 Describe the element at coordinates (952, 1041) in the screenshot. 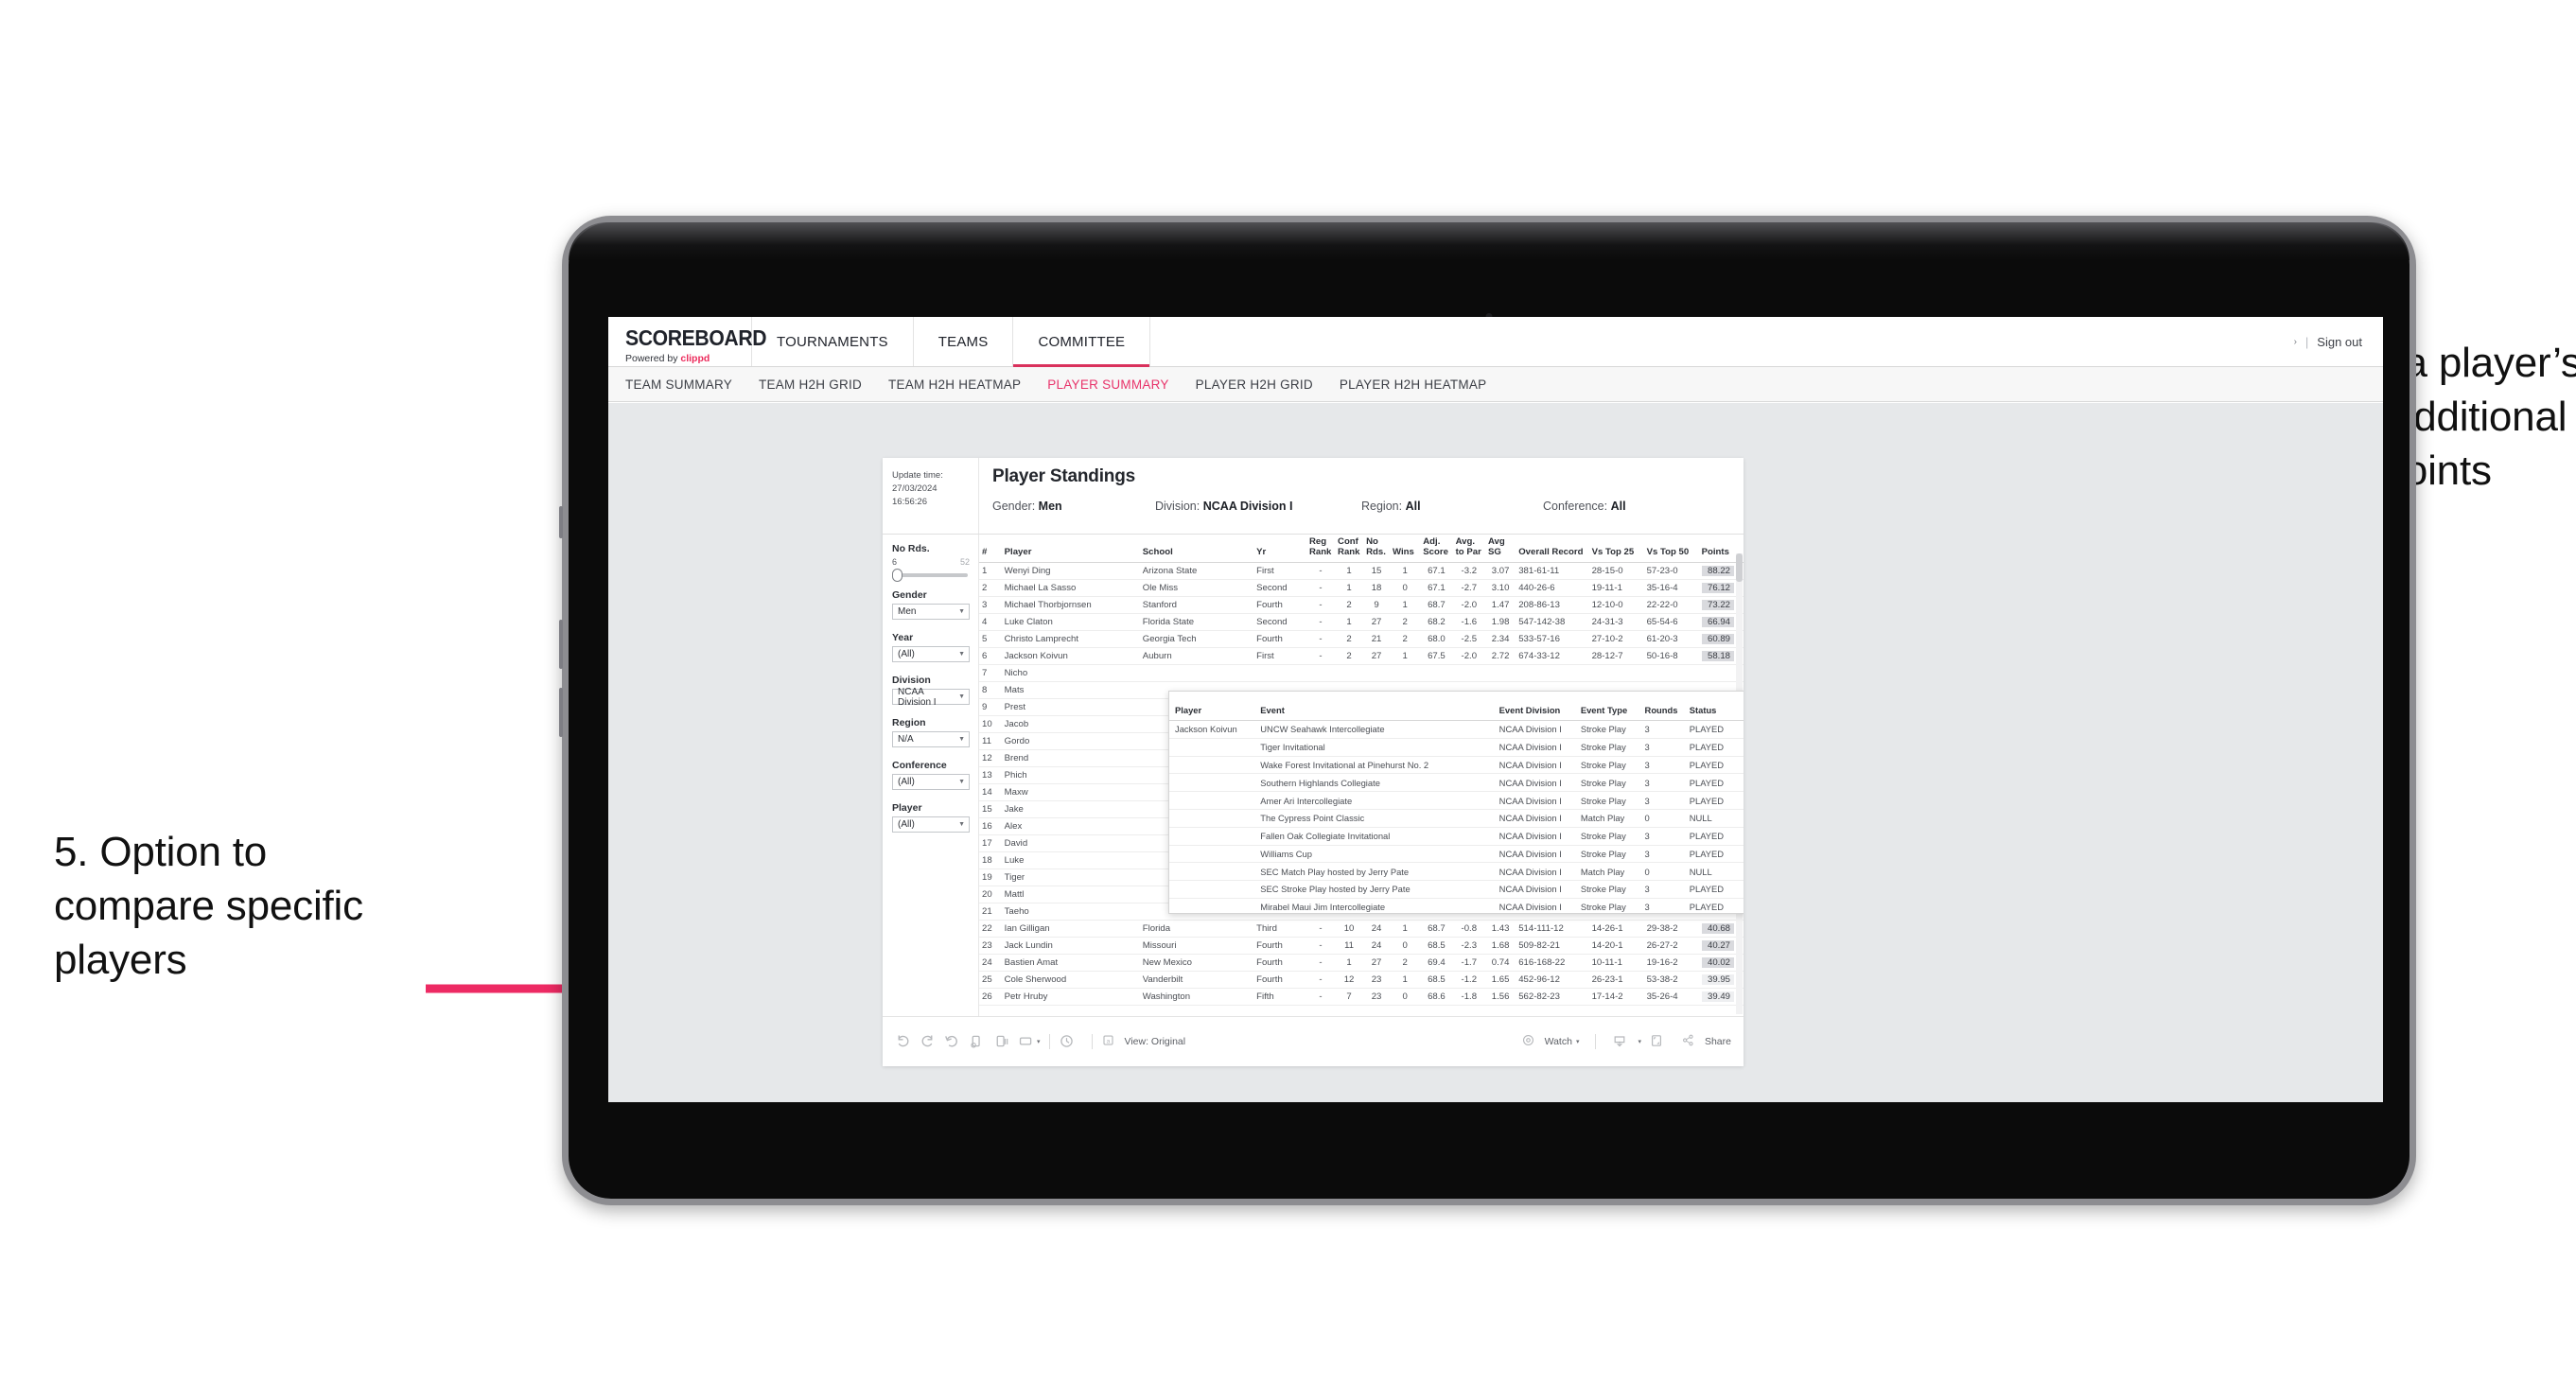

I see `revert-icon` at that location.